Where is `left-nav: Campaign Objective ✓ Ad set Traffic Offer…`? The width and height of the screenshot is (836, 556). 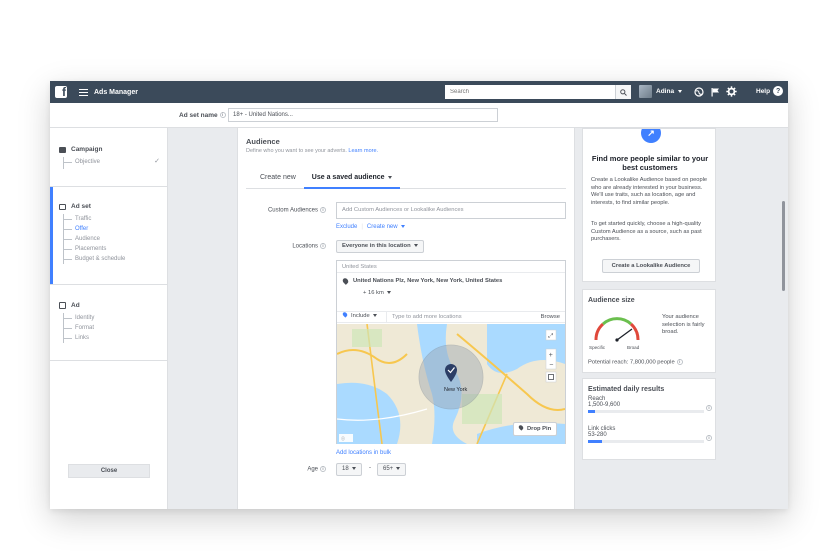 left-nav: Campaign Objective ✓ Ad set Traffic Offer… is located at coordinates (109, 318).